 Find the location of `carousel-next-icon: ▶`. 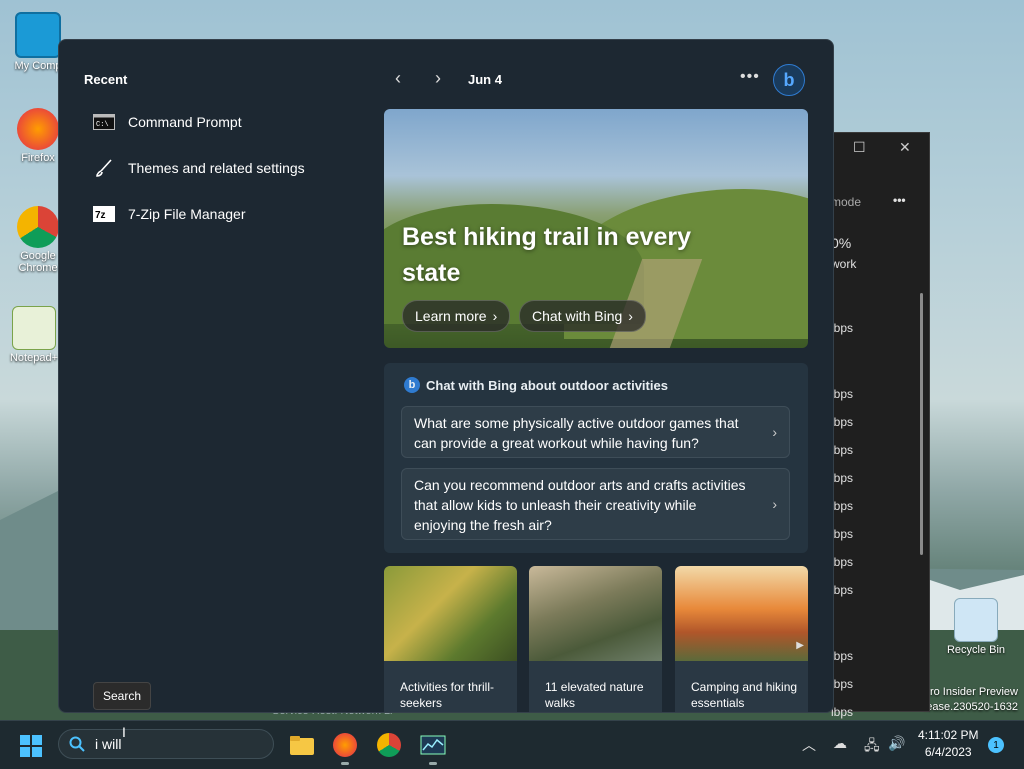

carousel-next-icon: ▶ is located at coordinates (800, 645).